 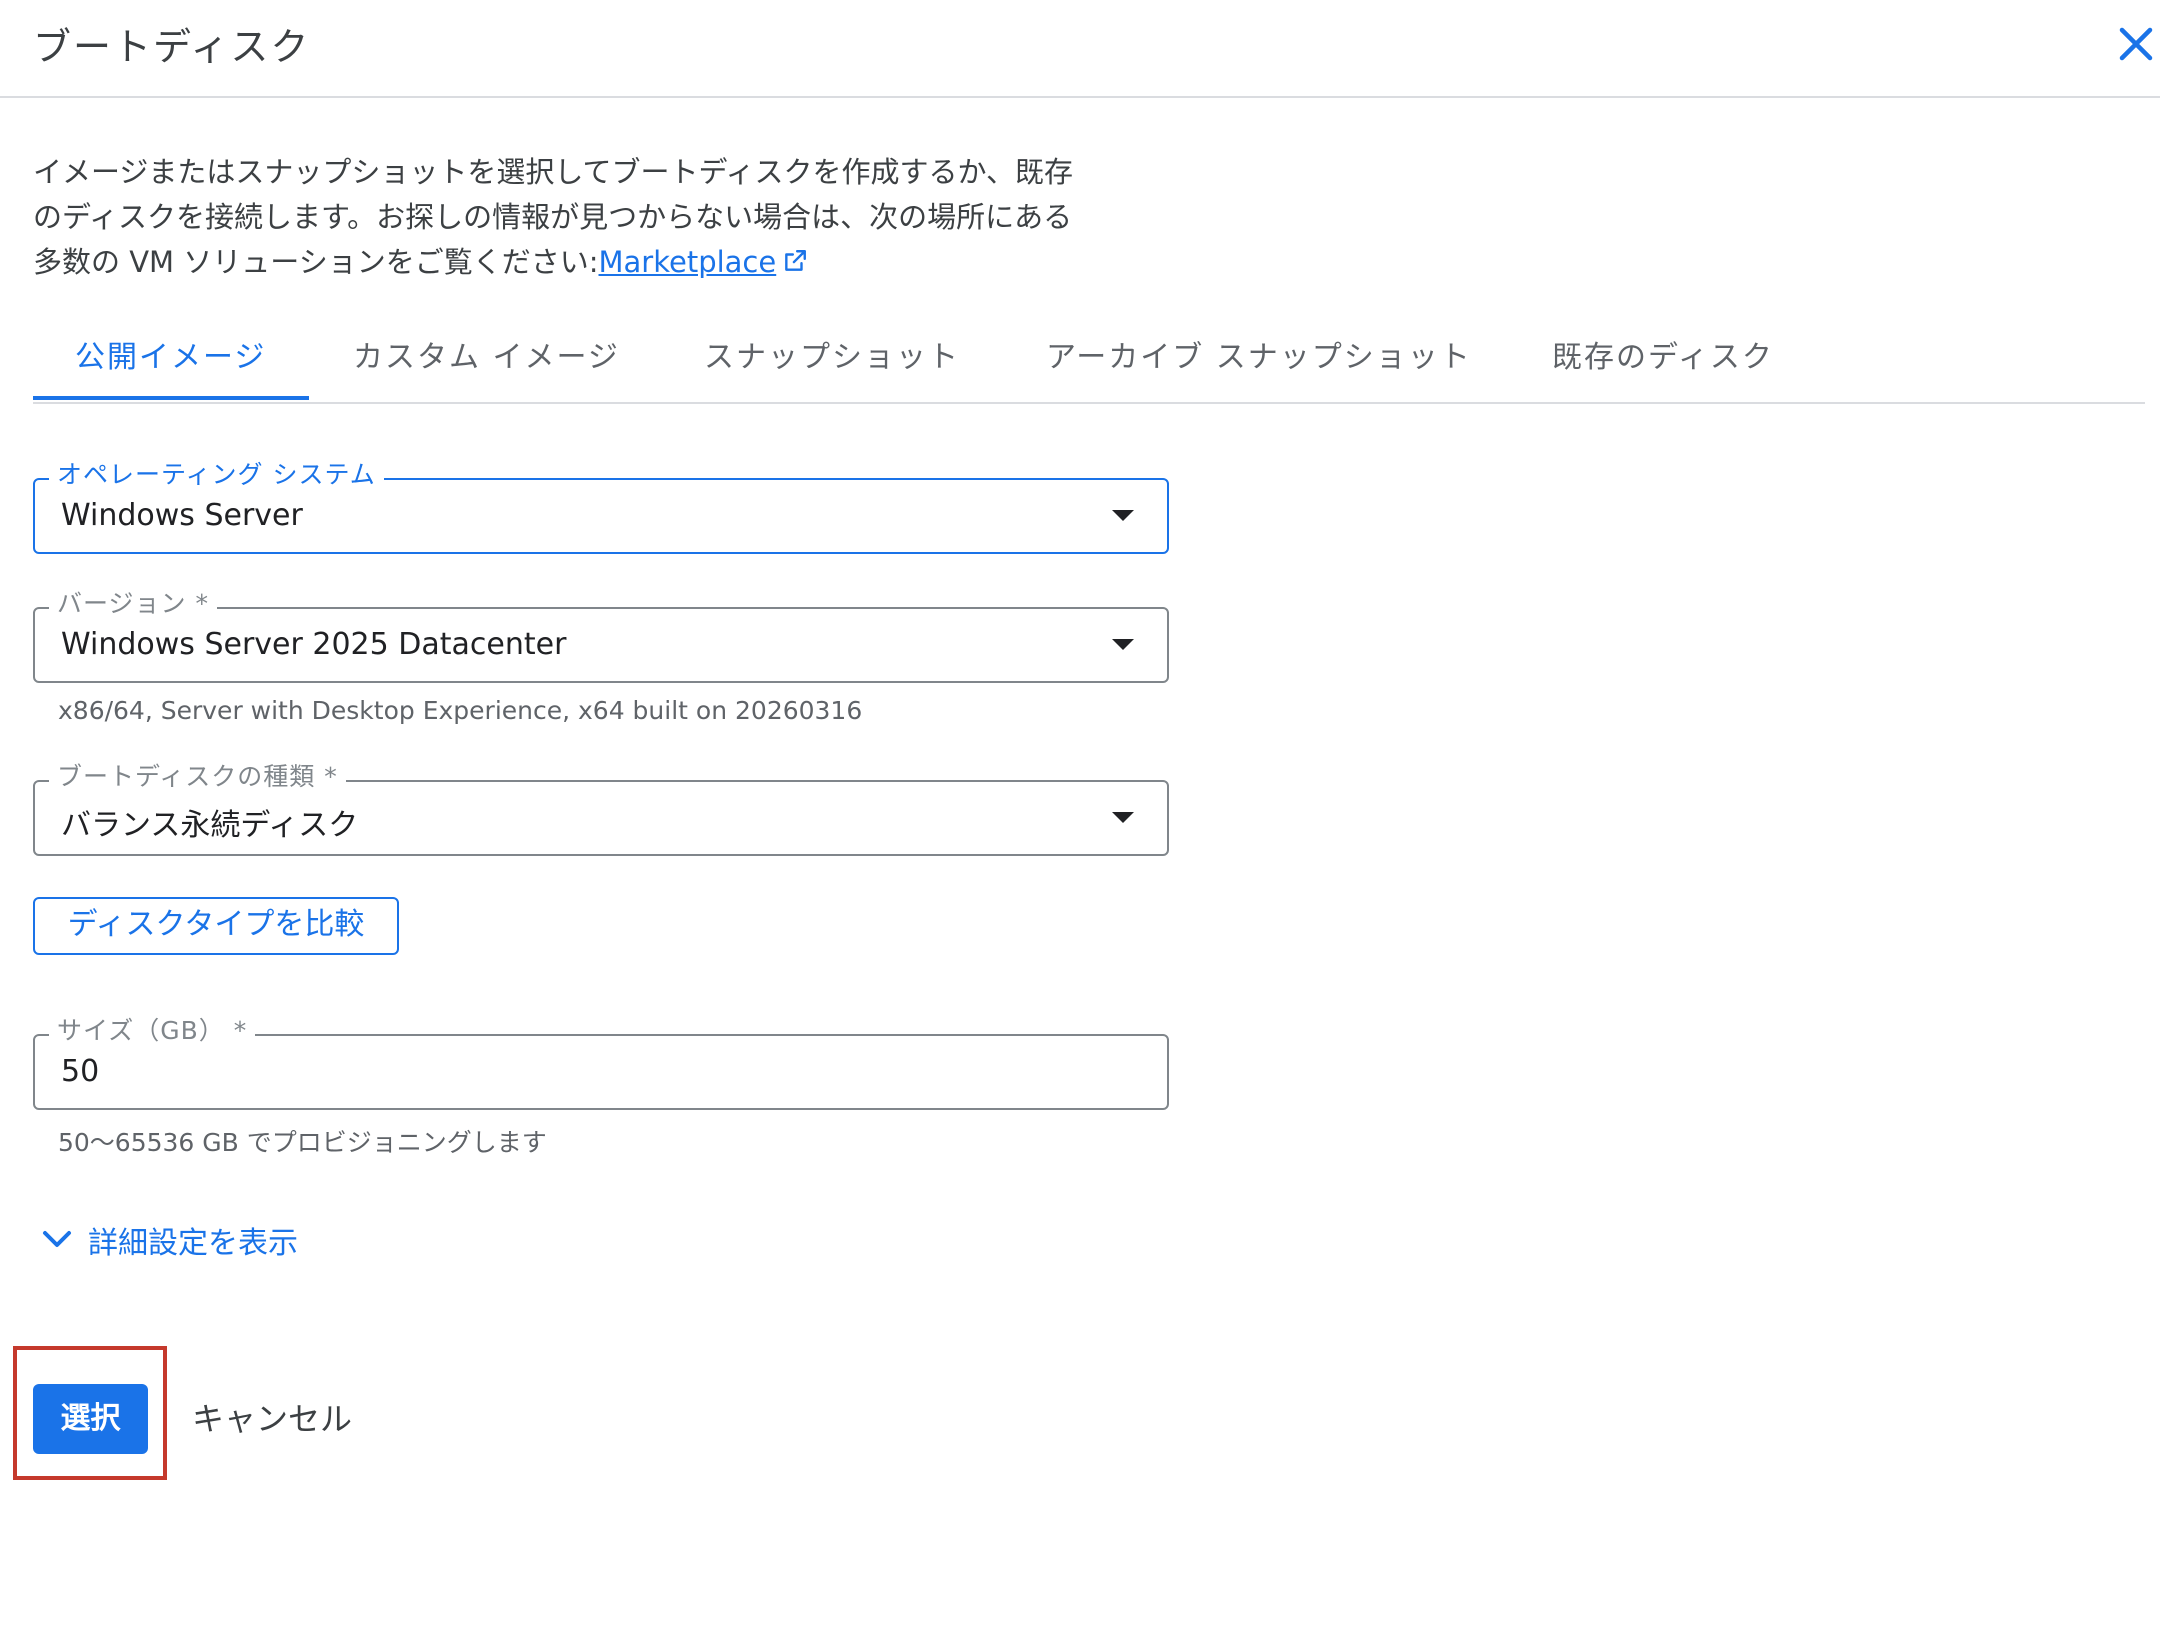 What do you see at coordinates (133, 604) in the screenshot?
I see `version-select-label: バージョン *` at bounding box center [133, 604].